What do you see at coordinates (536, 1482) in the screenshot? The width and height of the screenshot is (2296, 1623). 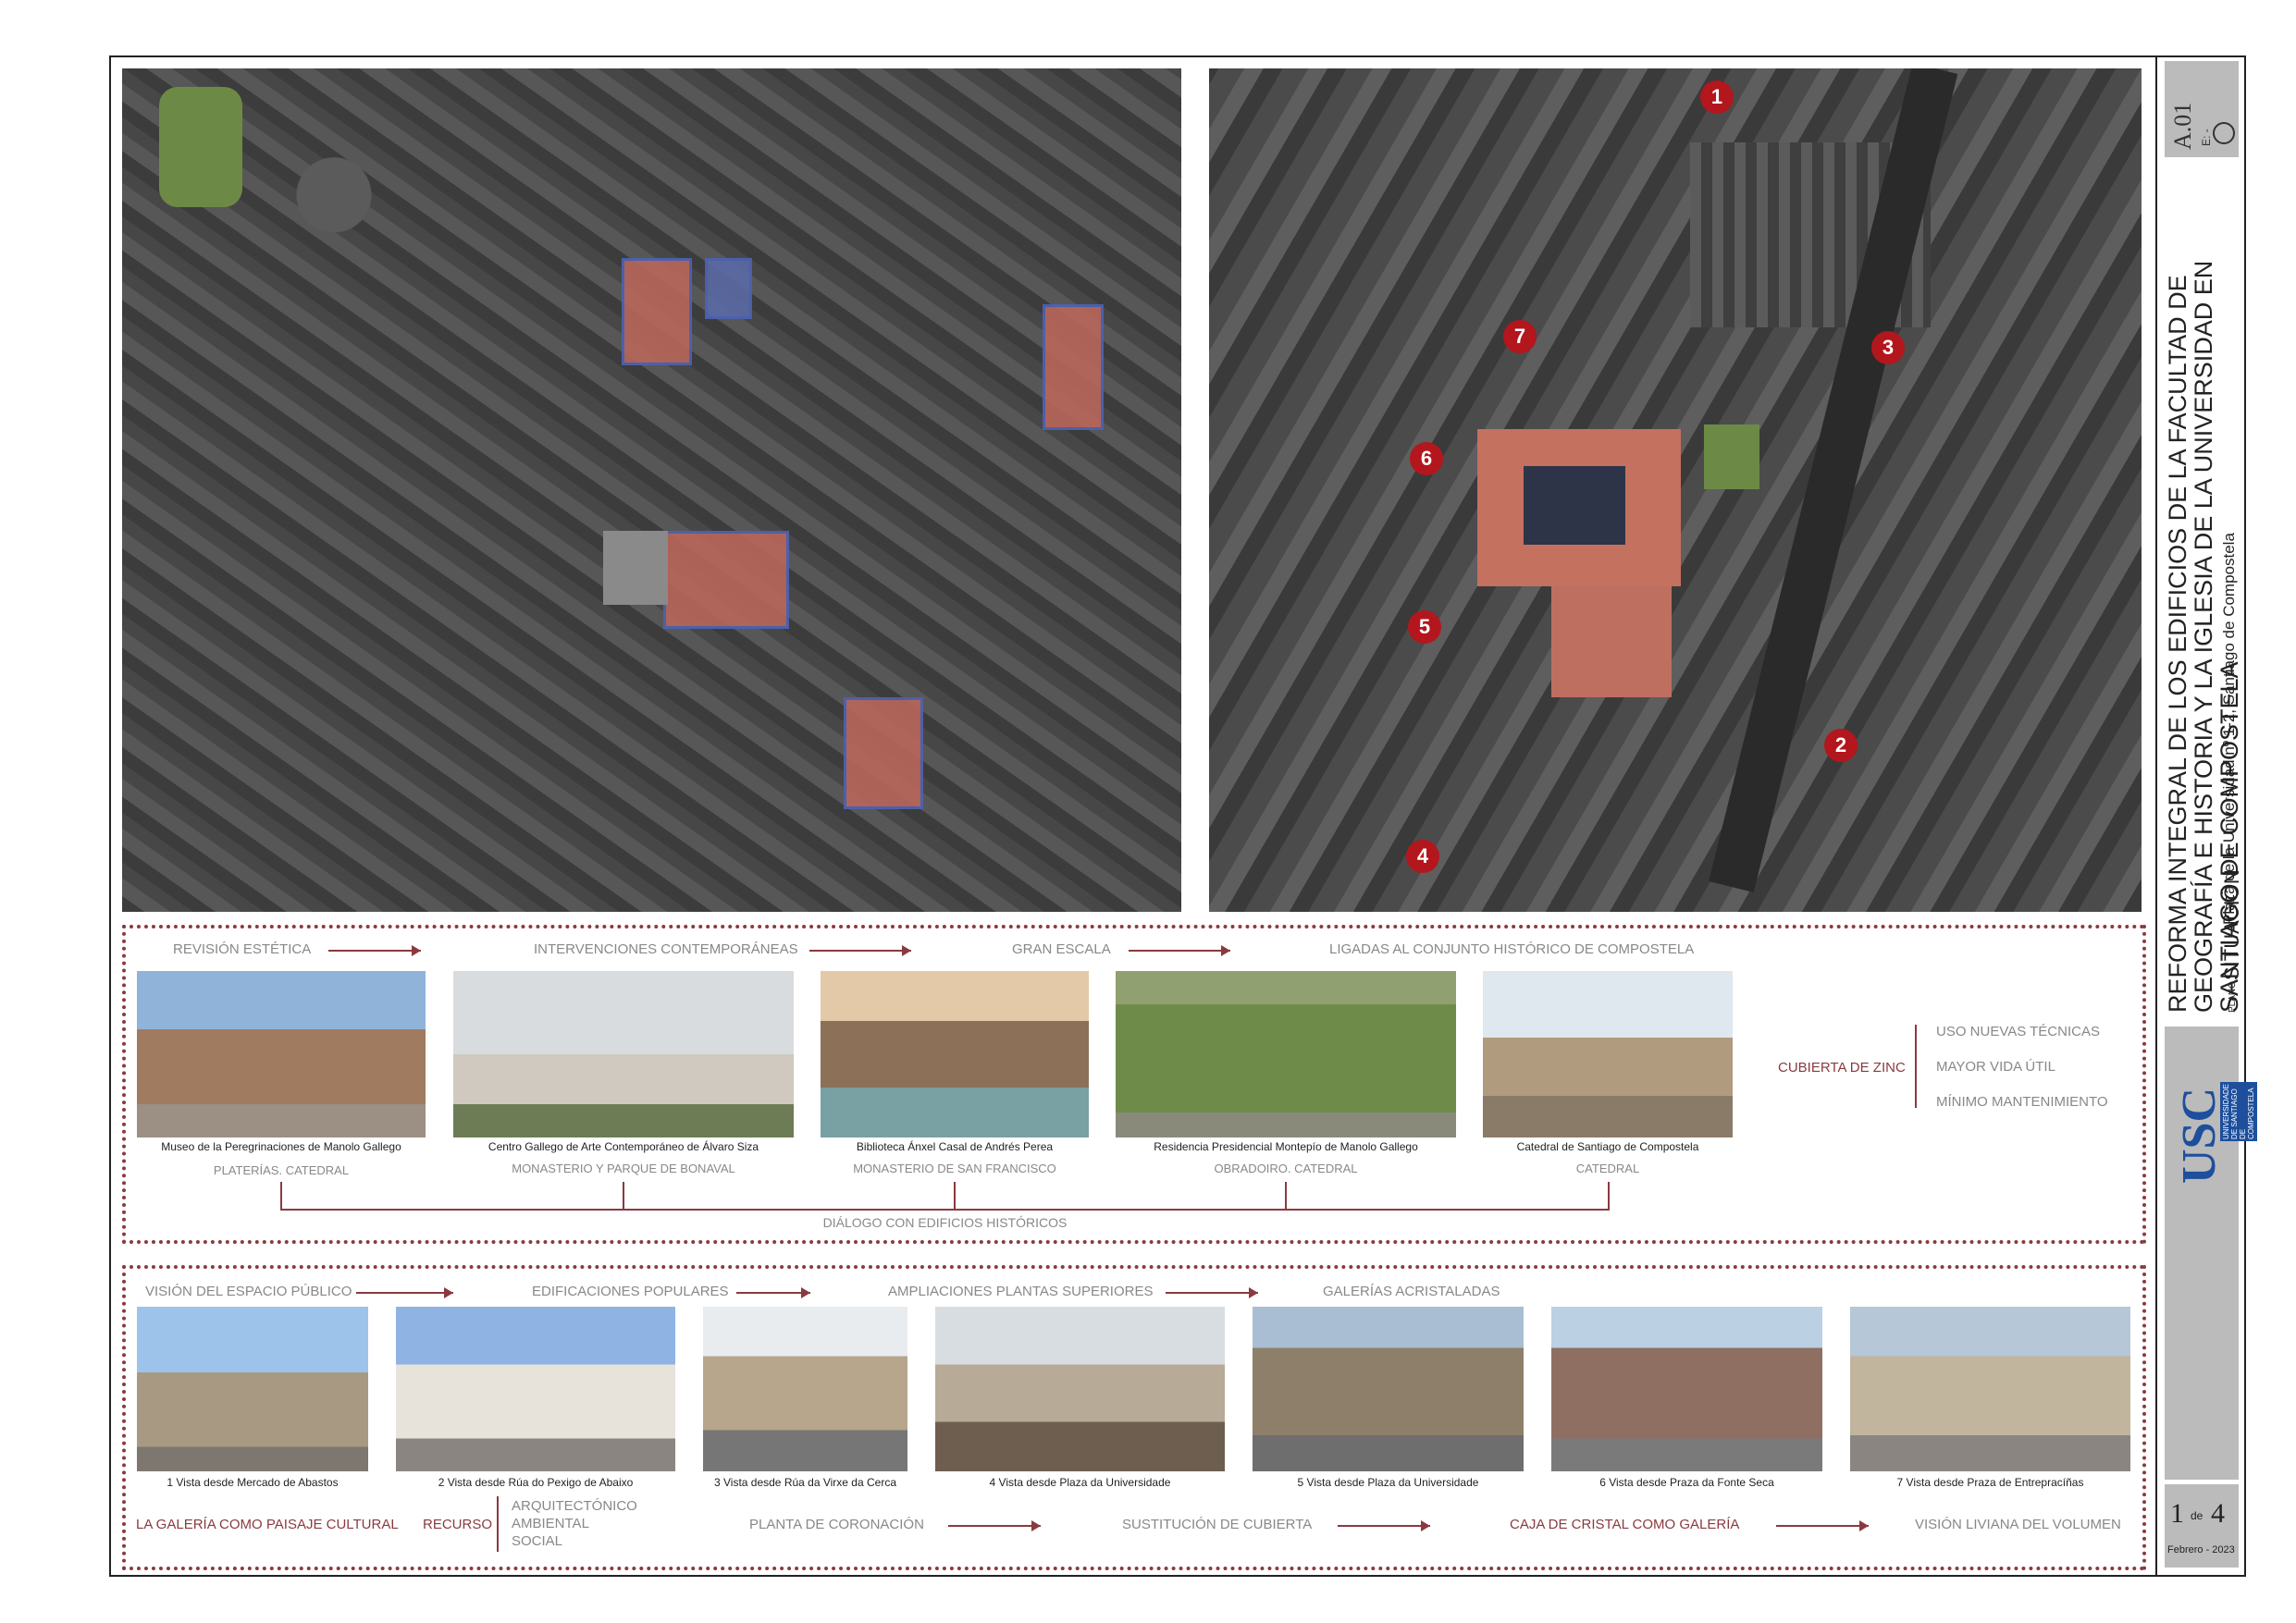 I see `photo-caption: 2 Vista desde Rúa do Pexigo de Abaixo` at bounding box center [536, 1482].